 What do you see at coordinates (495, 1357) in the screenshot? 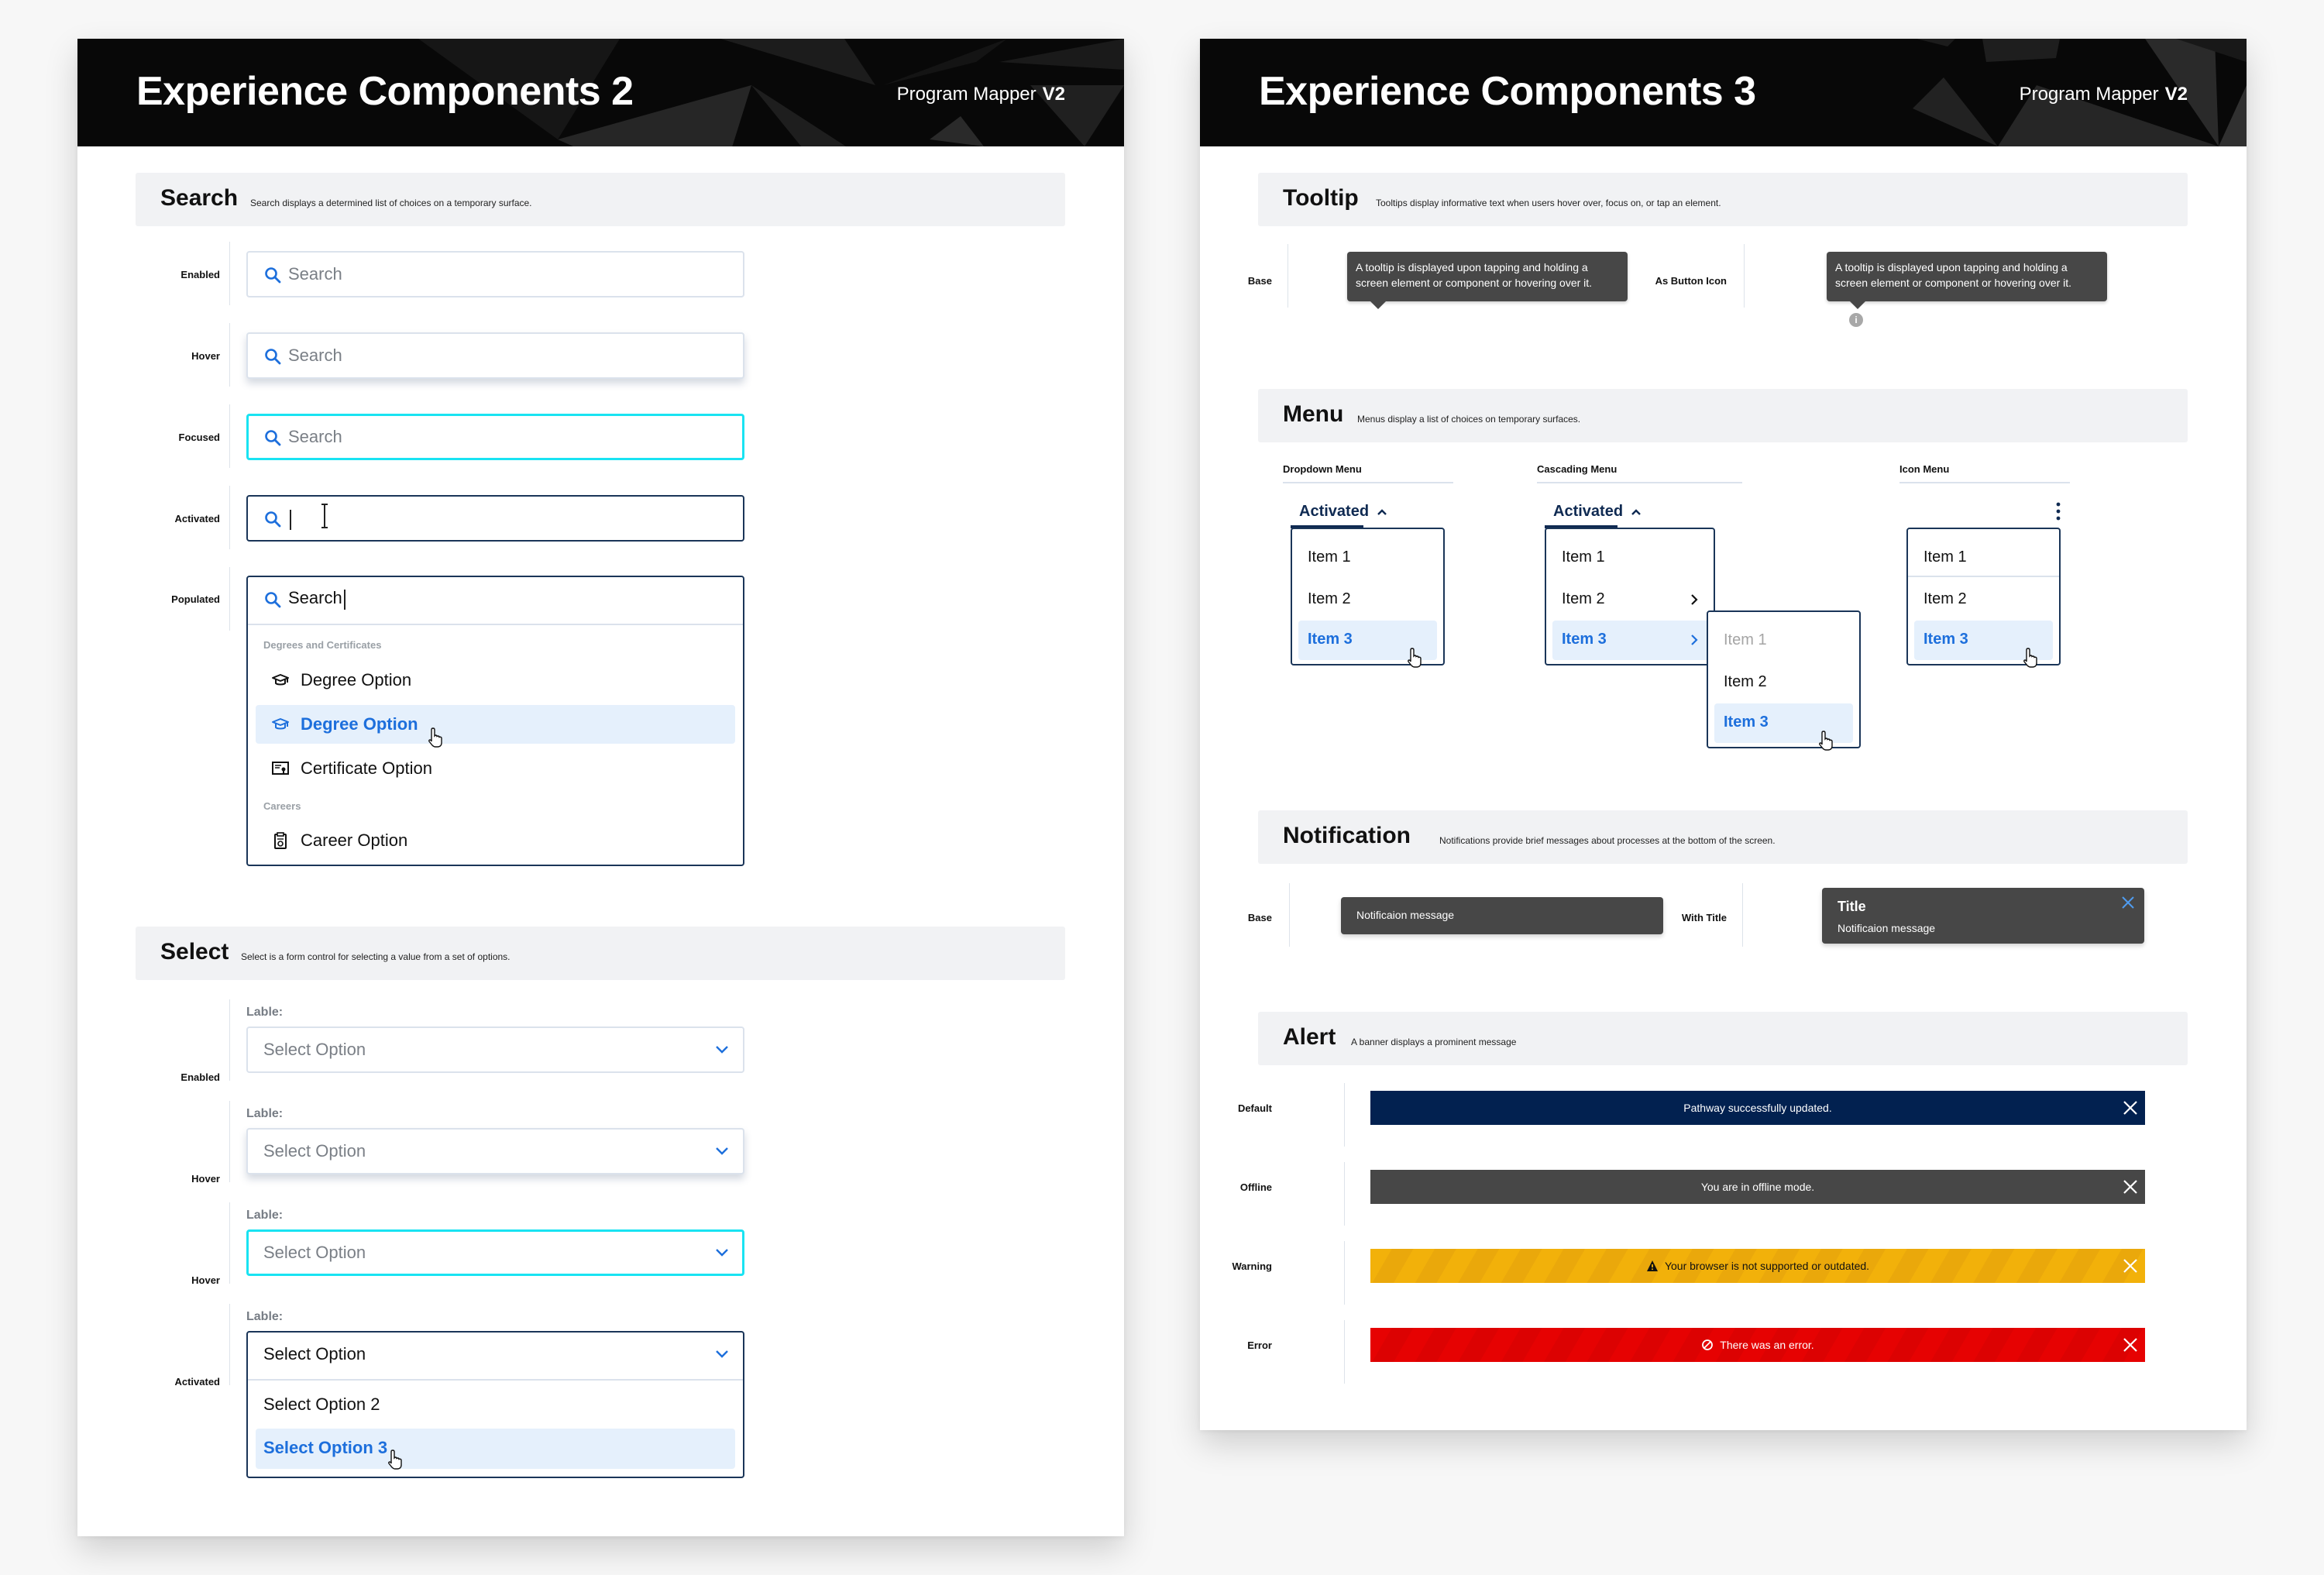
I see `select-trigger: Select Option` at bounding box center [495, 1357].